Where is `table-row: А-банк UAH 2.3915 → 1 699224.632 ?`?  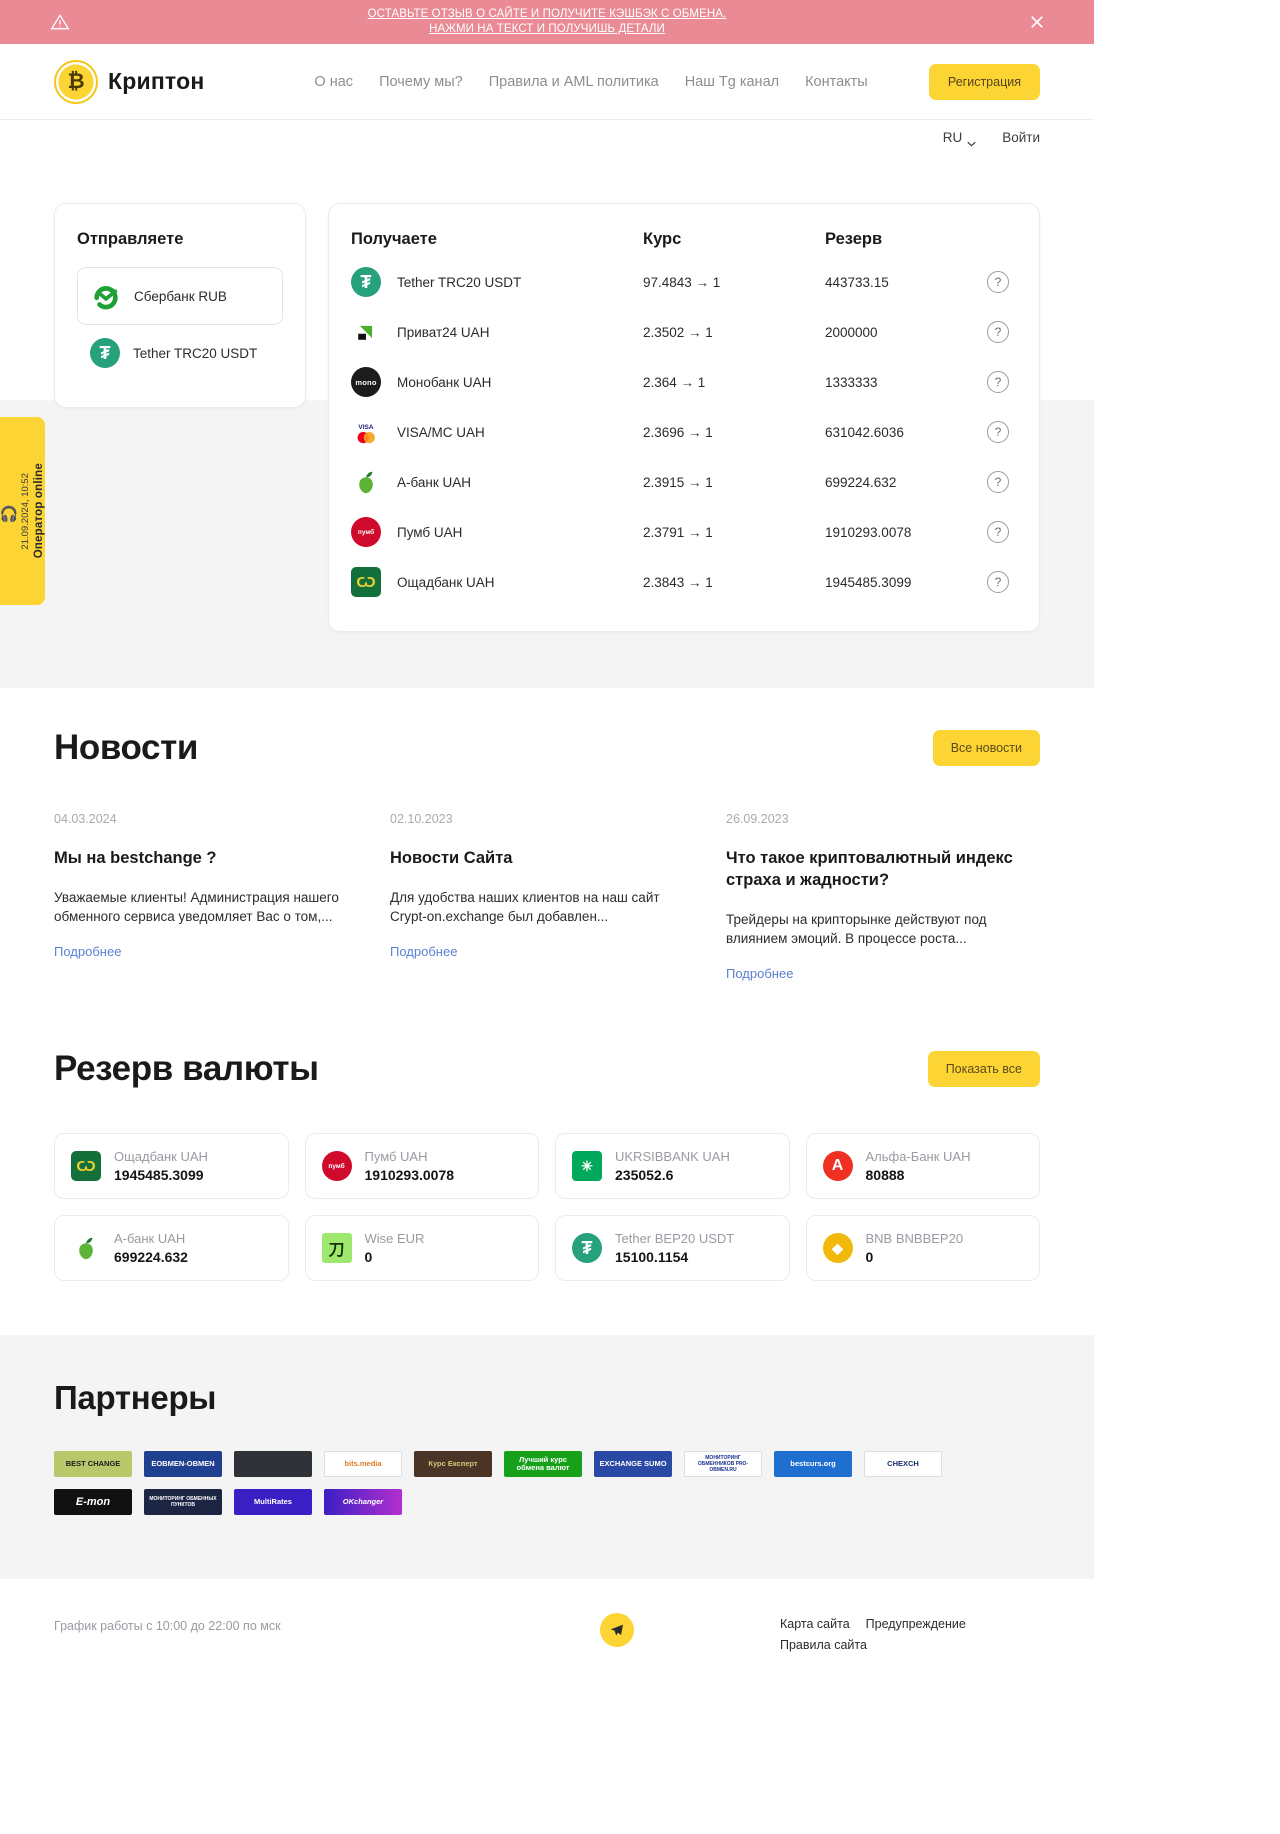
table-row: А-банк UAH 2.3915 → 1 699224.632 ? is located at coordinates (680, 482).